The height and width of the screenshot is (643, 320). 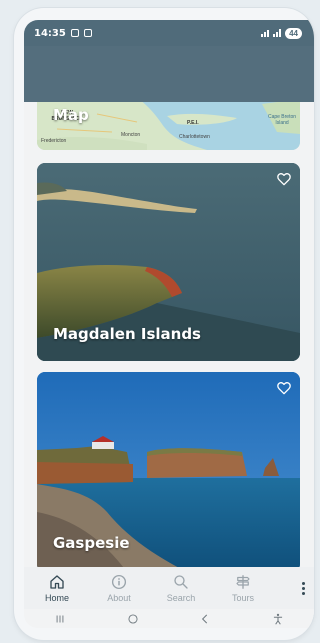 I want to click on more-vertical-icon, so click(x=303, y=588).